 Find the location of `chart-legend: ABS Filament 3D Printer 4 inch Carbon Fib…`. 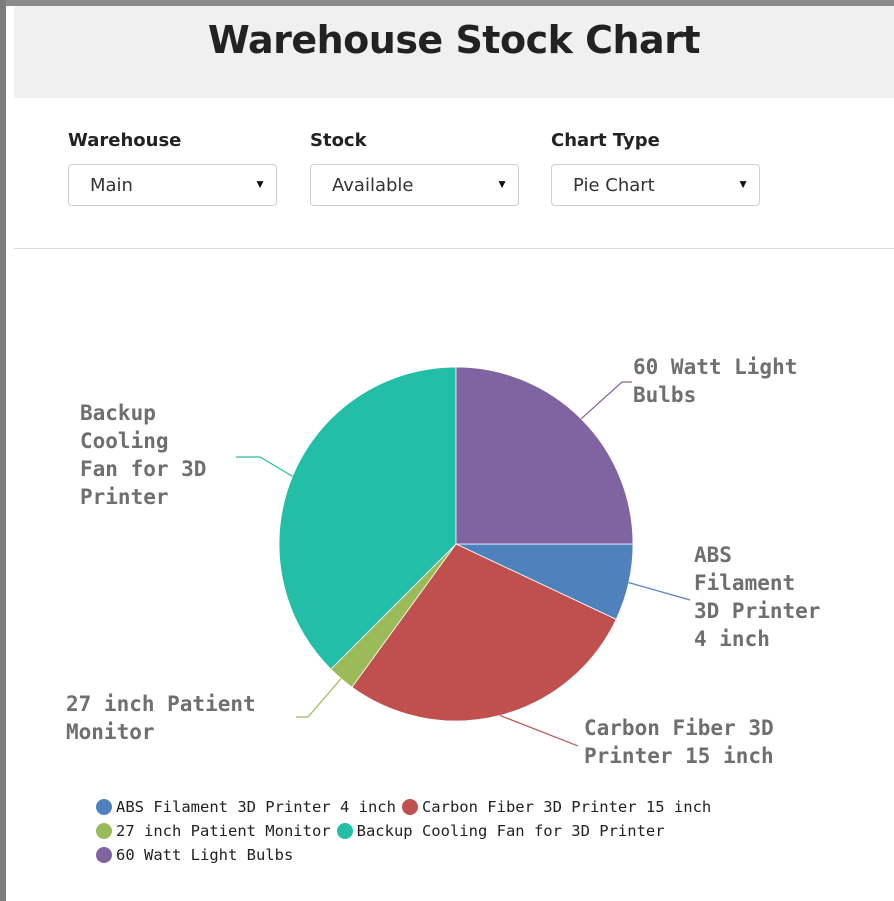

chart-legend: ABS Filament 3D Printer 4 inch Carbon Fib… is located at coordinates (486, 831).